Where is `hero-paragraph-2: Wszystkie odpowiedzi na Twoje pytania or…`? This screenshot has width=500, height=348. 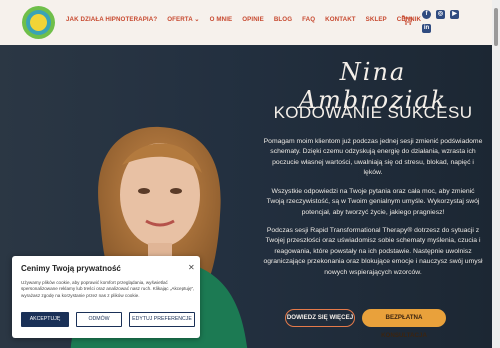
hero-paragraph-2: Wszystkie odpowiedzi na Twoje pytania or… is located at coordinates (373, 202).